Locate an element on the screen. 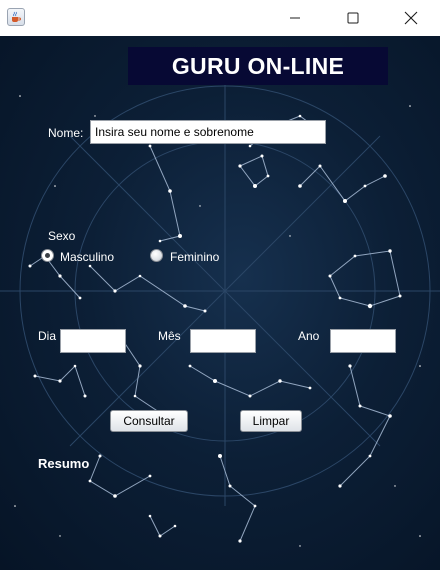  close-icon is located at coordinates (411, 18).